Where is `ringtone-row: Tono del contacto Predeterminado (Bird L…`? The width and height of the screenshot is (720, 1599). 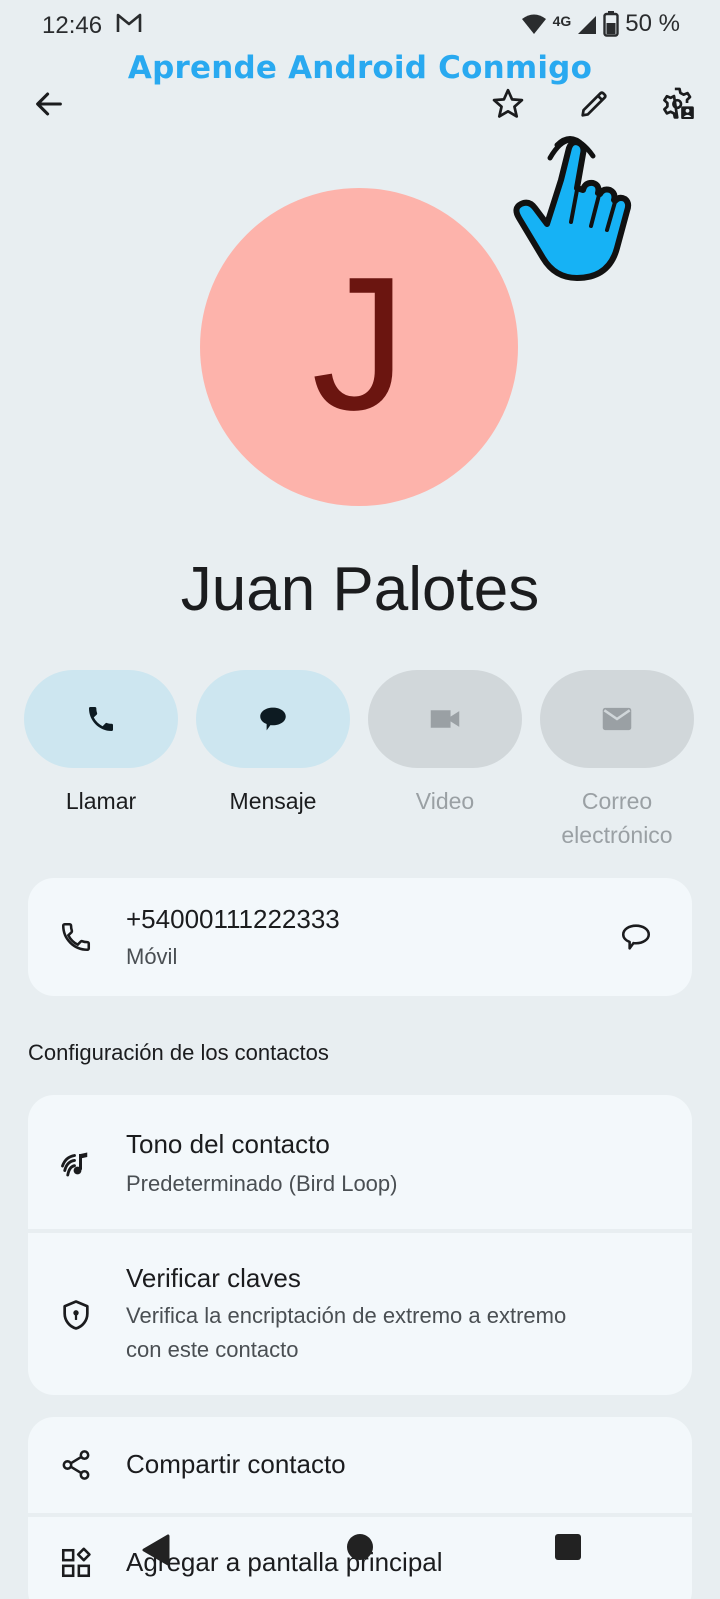
ringtone-row: Tono del contacto Predeterminado (Bird L… is located at coordinates (360, 1162).